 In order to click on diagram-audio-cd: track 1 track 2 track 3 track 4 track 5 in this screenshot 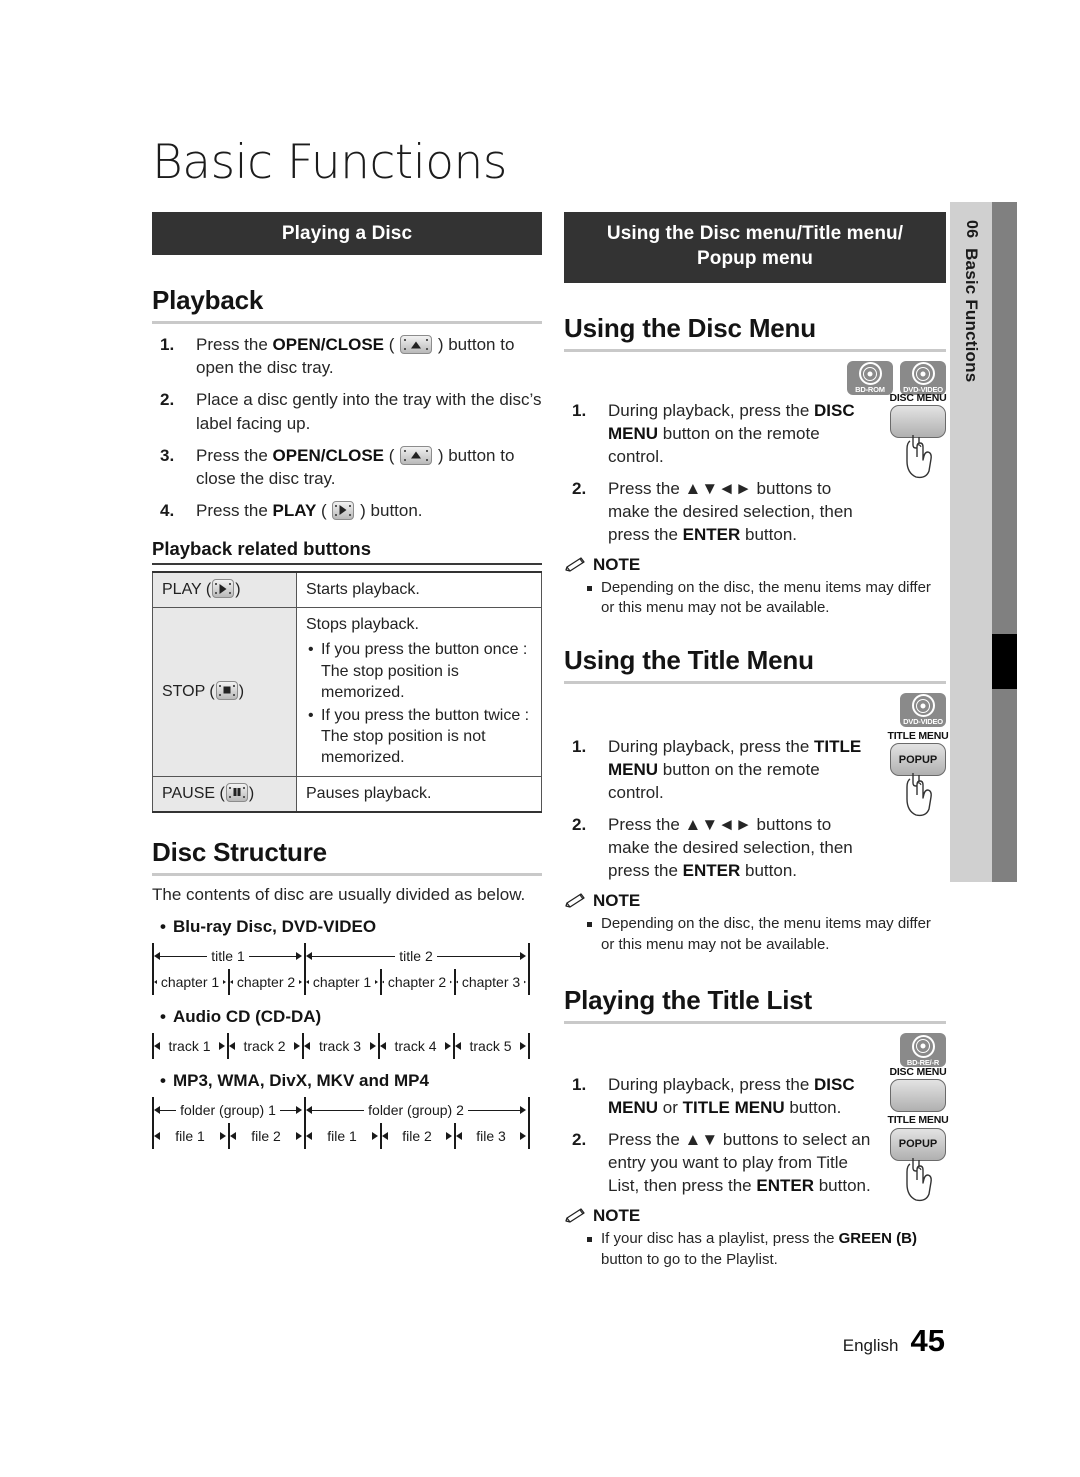, I will do `click(341, 1045)`.